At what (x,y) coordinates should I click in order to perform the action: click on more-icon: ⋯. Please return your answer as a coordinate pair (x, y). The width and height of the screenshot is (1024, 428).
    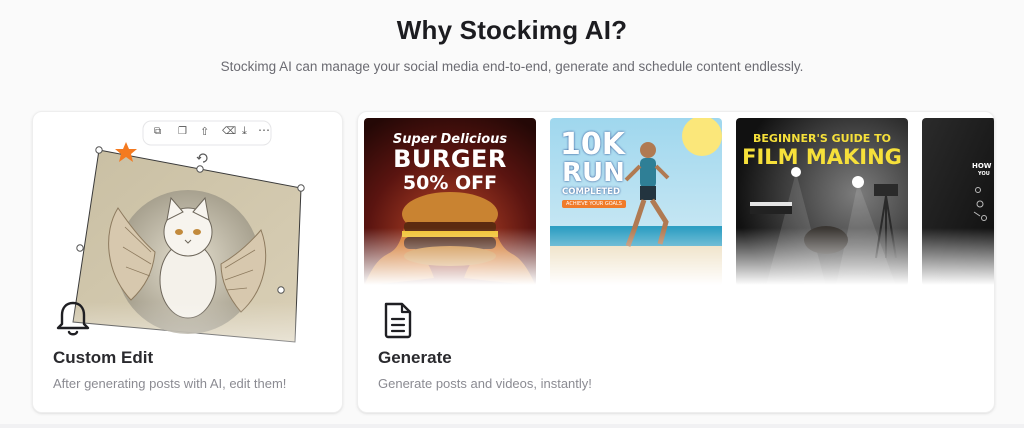
    Looking at the image, I should click on (264, 130).